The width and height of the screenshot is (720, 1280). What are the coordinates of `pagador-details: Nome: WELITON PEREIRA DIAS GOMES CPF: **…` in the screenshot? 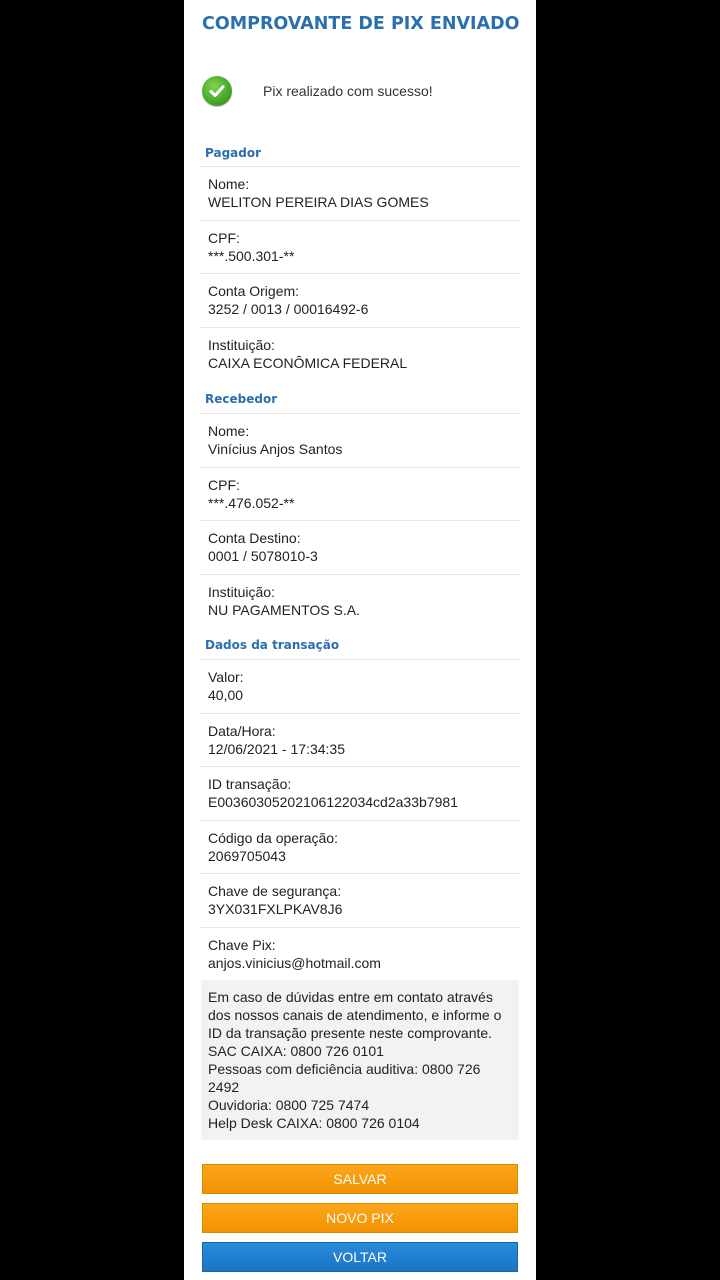 It's located at (360, 273).